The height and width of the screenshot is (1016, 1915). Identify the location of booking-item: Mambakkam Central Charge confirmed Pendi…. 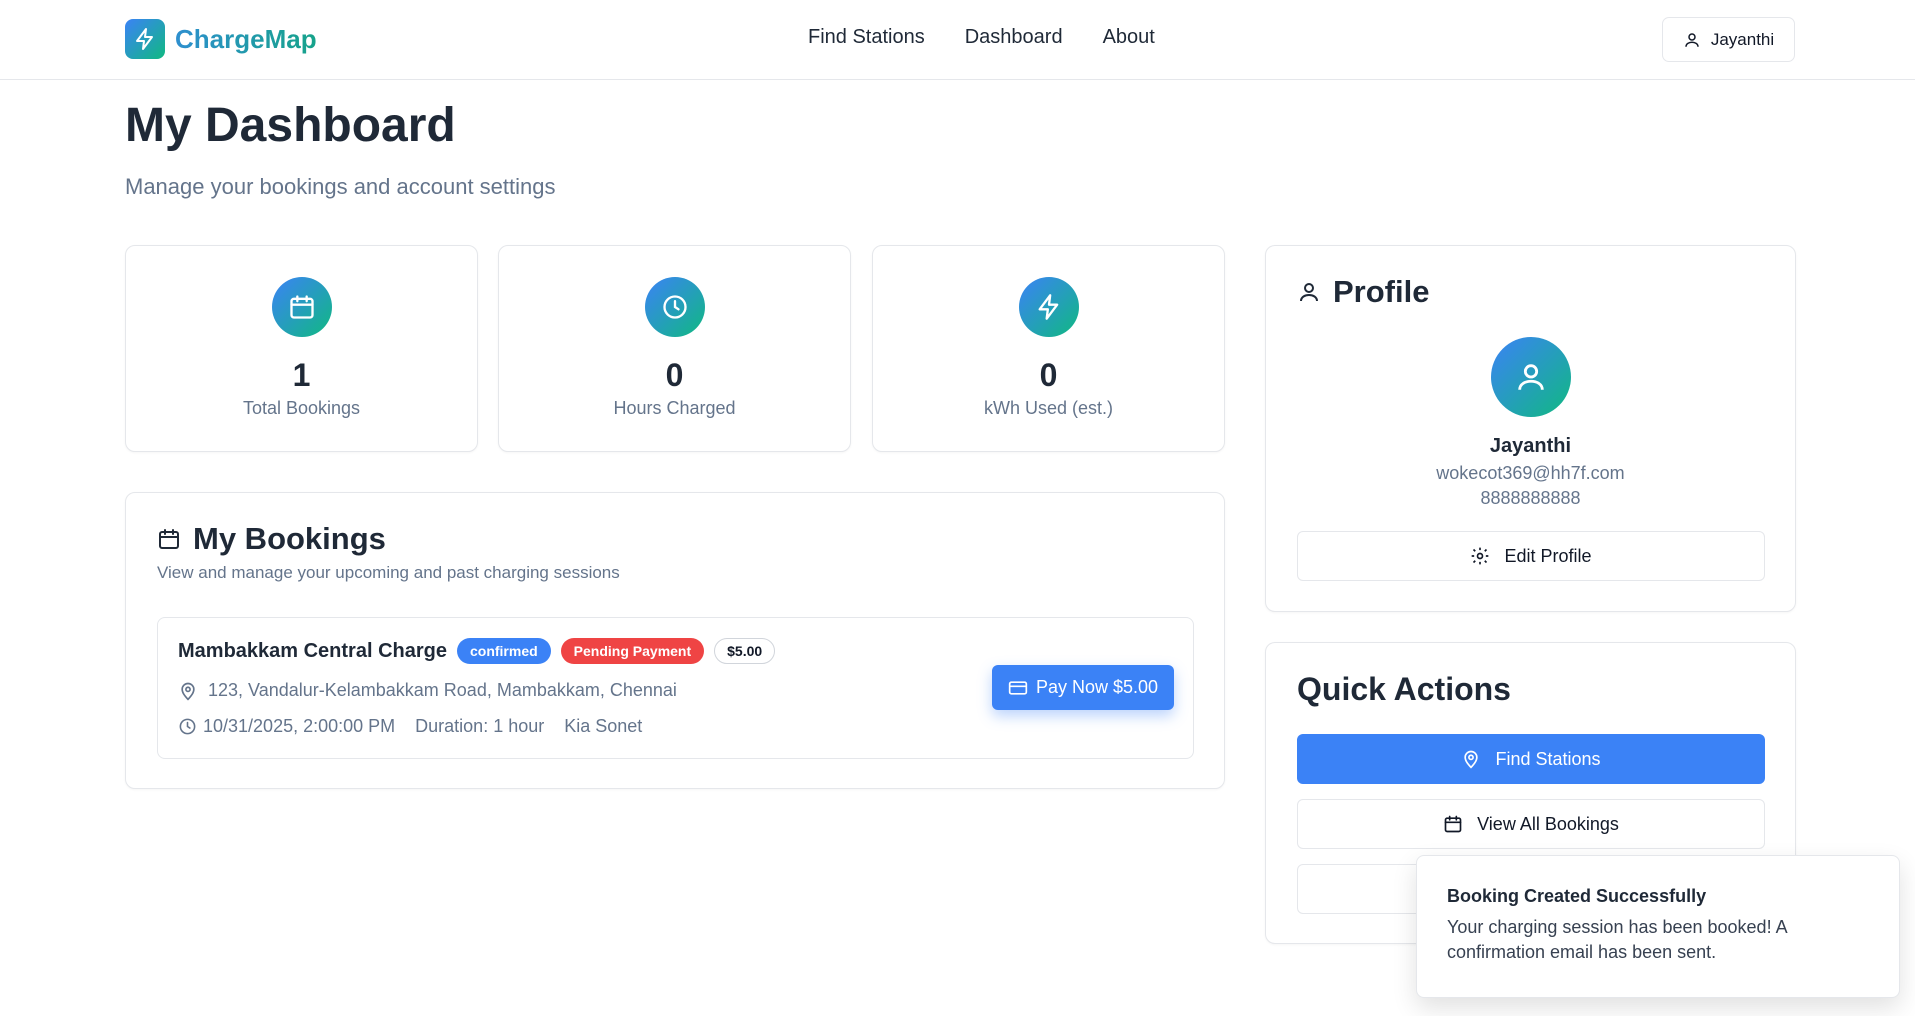
(675, 688).